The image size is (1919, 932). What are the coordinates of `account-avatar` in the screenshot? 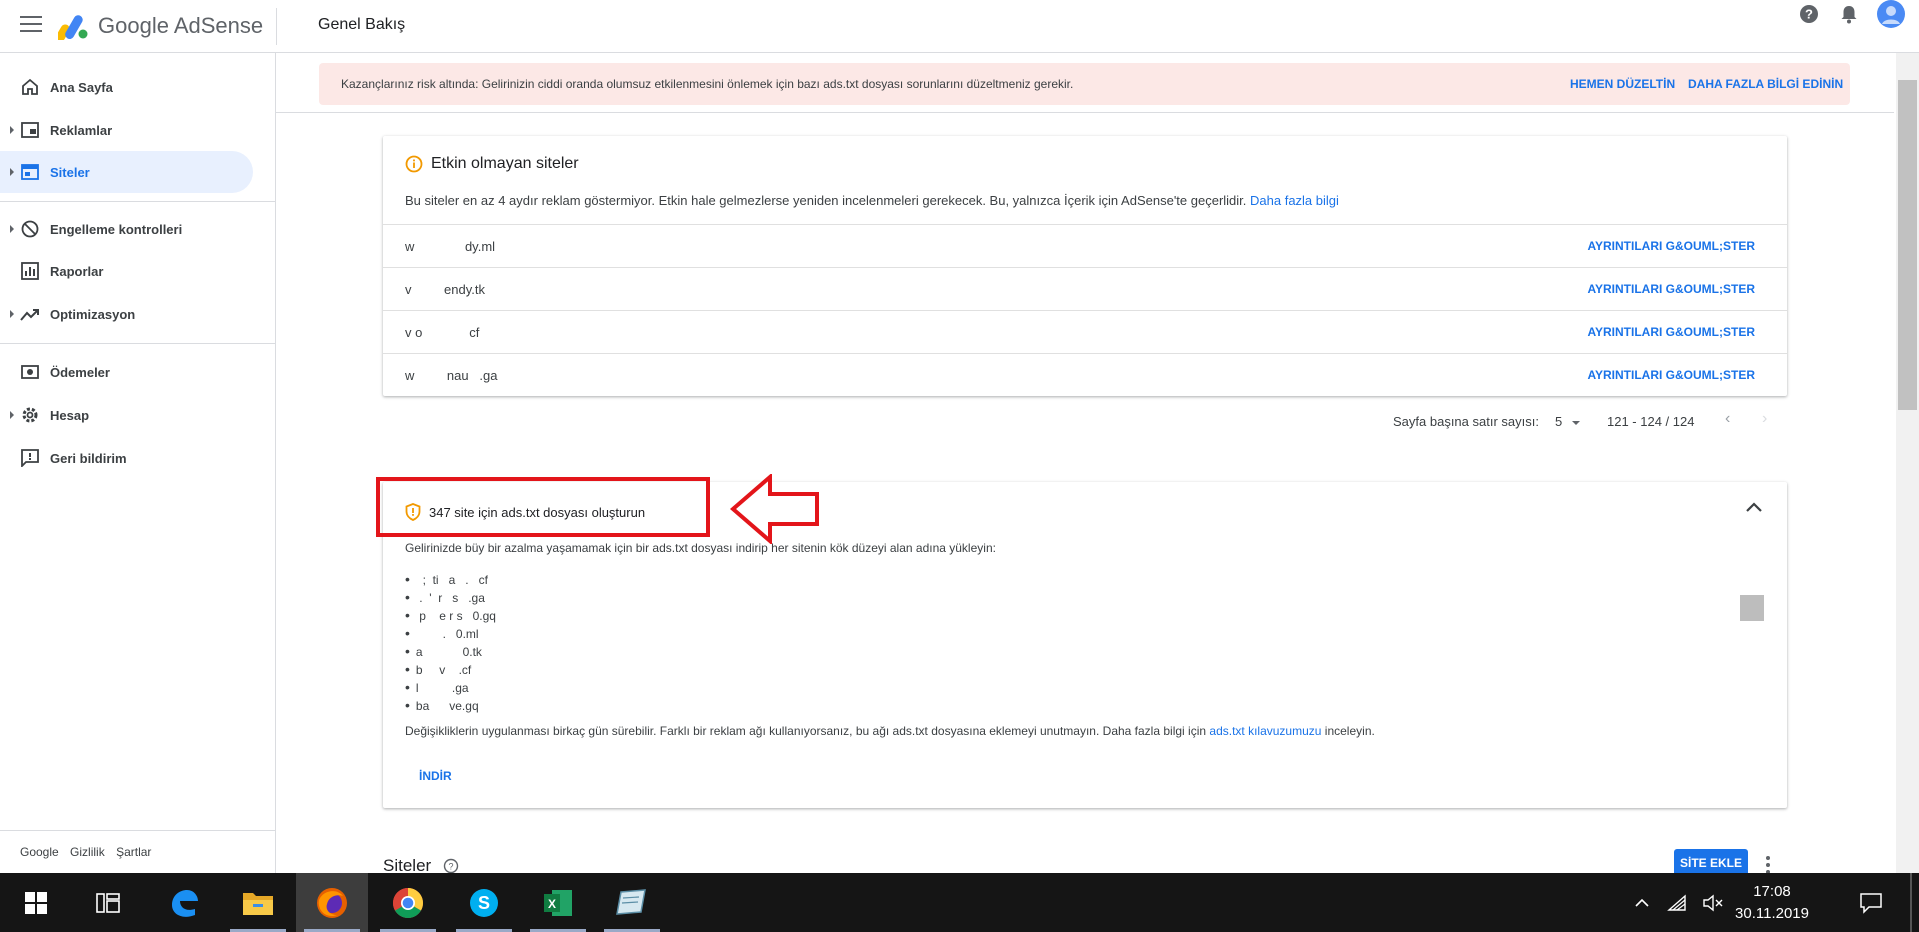 It's located at (1891, 15).